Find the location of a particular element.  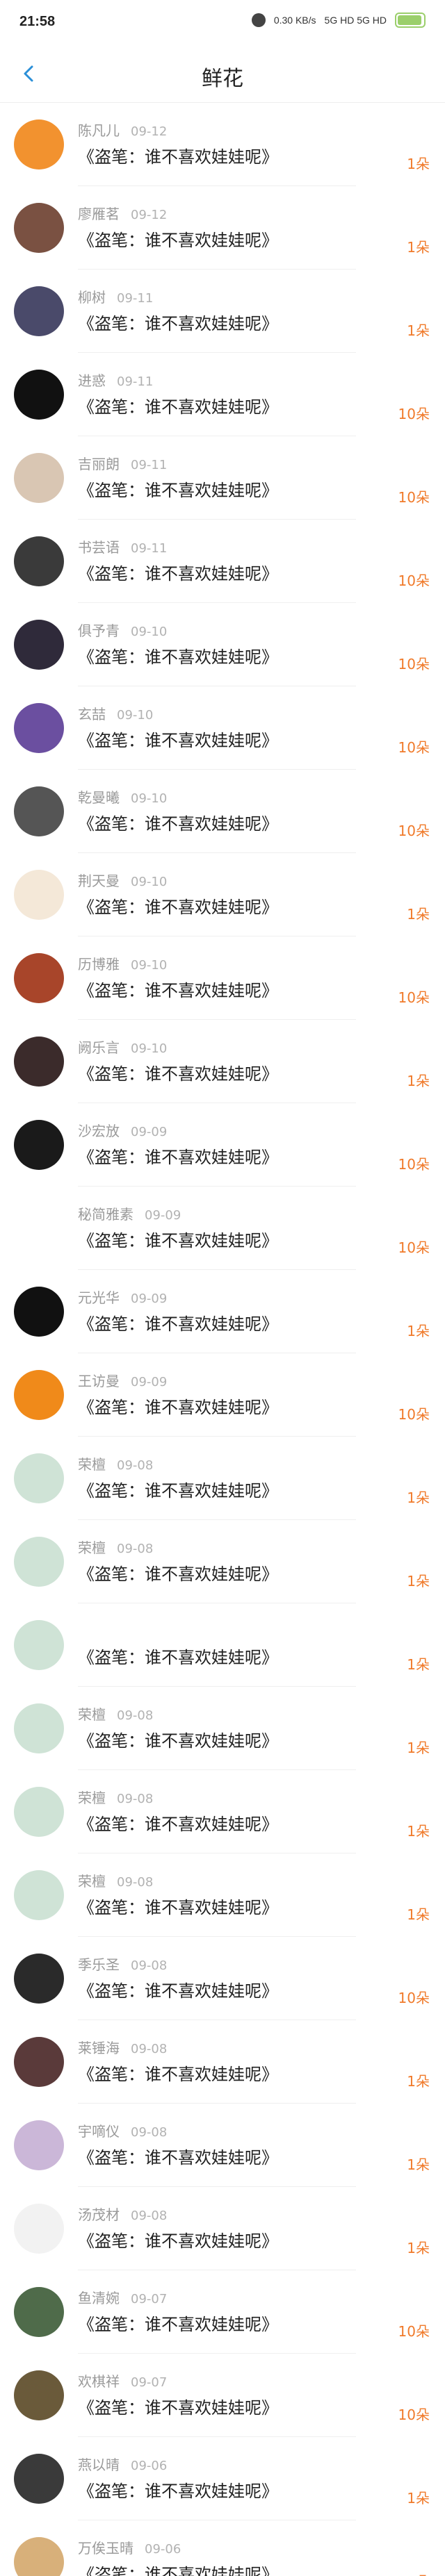

list-item: 荆天曼 09-10 《盗笔：谁不喜欢娃娃呢》 1朵 is located at coordinates (222, 894).